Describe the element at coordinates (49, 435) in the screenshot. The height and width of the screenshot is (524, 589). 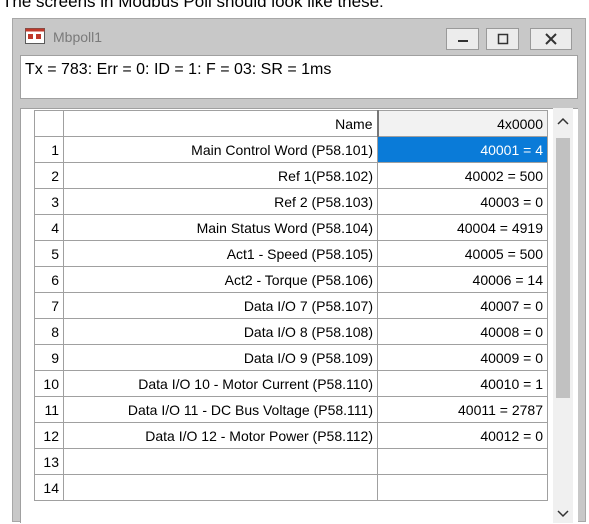
I see `row-number: 12` at that location.